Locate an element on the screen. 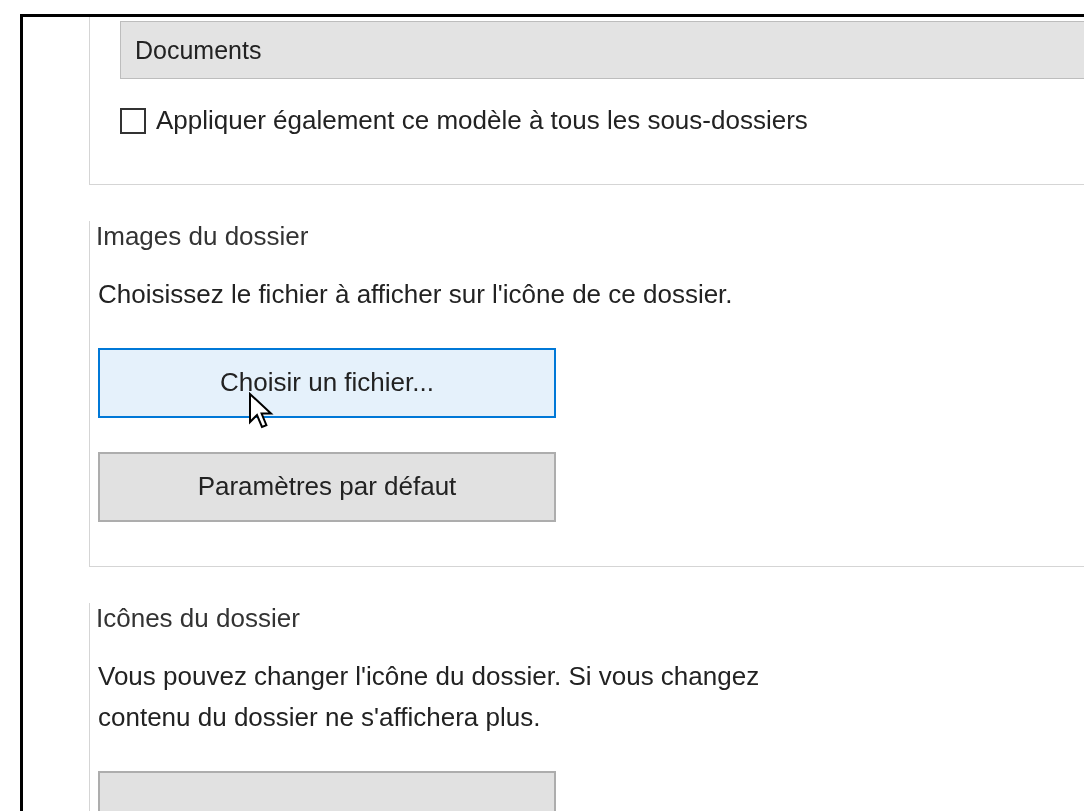 This screenshot has height=811, width=1084. action-button: Paramètres par défaut is located at coordinates (327, 486).